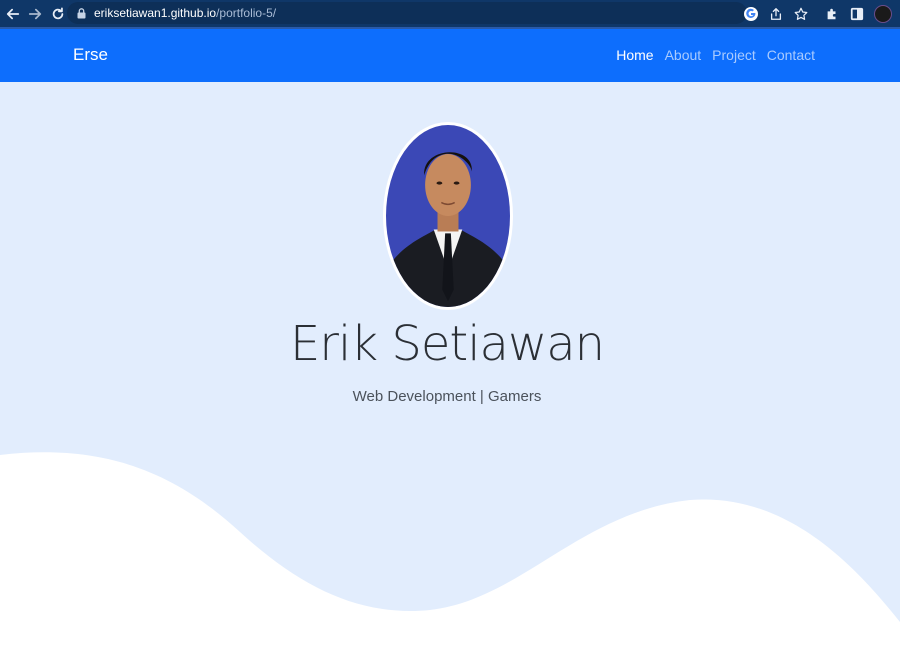  I want to click on profile-avatar, so click(883, 13).